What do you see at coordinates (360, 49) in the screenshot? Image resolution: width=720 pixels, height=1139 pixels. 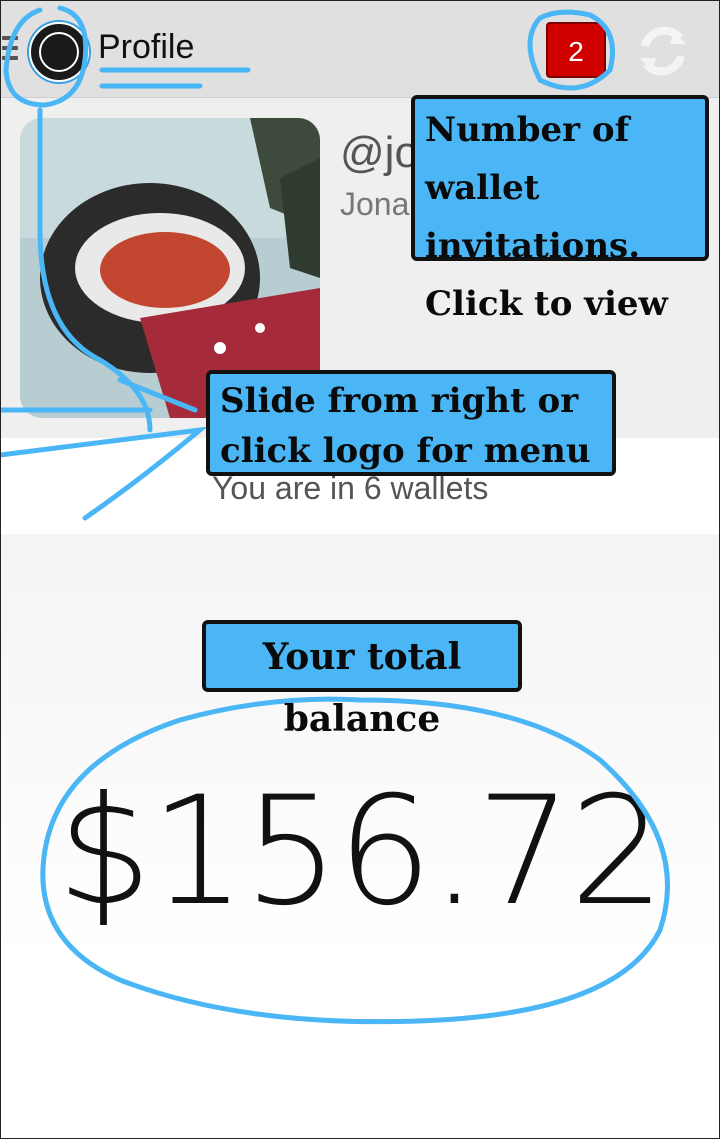 I see `action-bar: Profile 2` at bounding box center [360, 49].